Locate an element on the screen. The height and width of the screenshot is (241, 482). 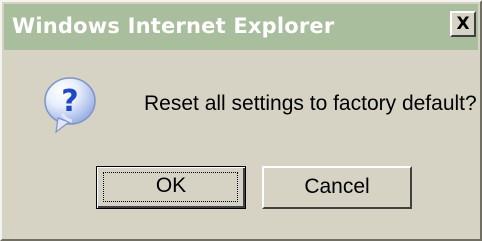
cancel-button: Cancel is located at coordinates (337, 187).